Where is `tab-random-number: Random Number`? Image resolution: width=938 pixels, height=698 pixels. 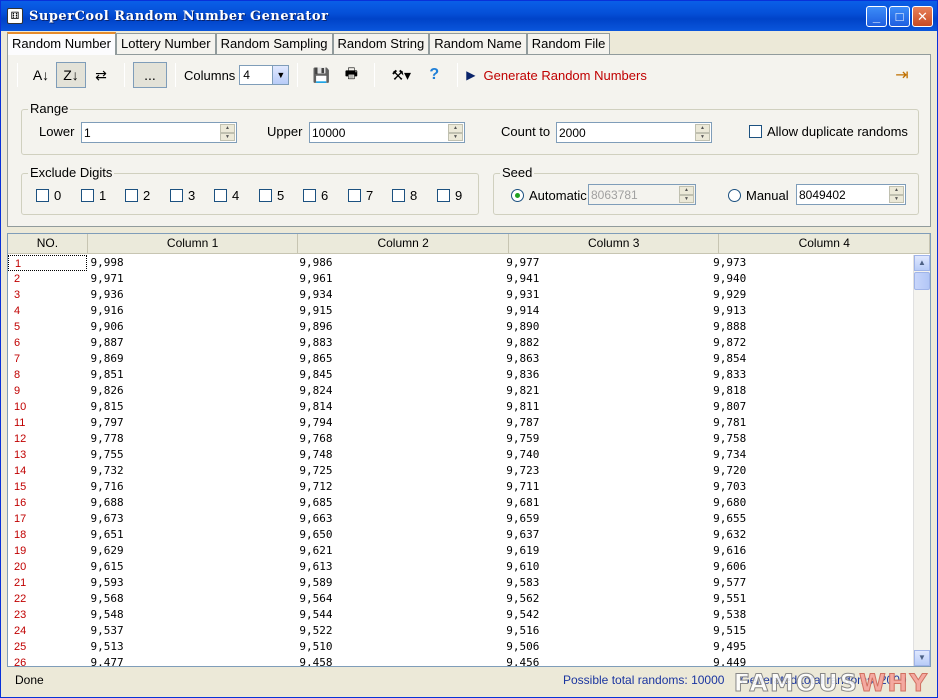 tab-random-number: Random Number is located at coordinates (61, 43).